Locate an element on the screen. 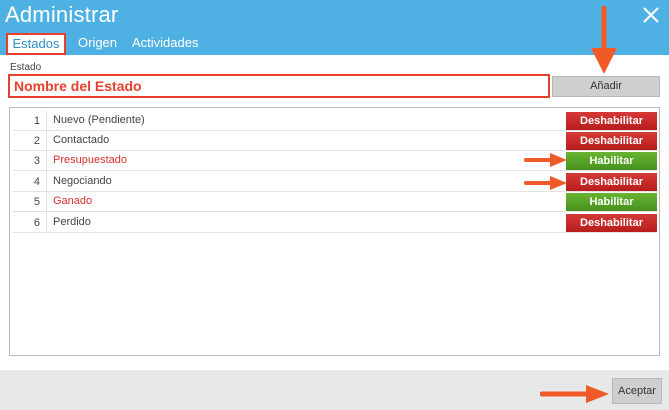 The image size is (669, 410). tab-origen: Origen is located at coordinates (97, 42).